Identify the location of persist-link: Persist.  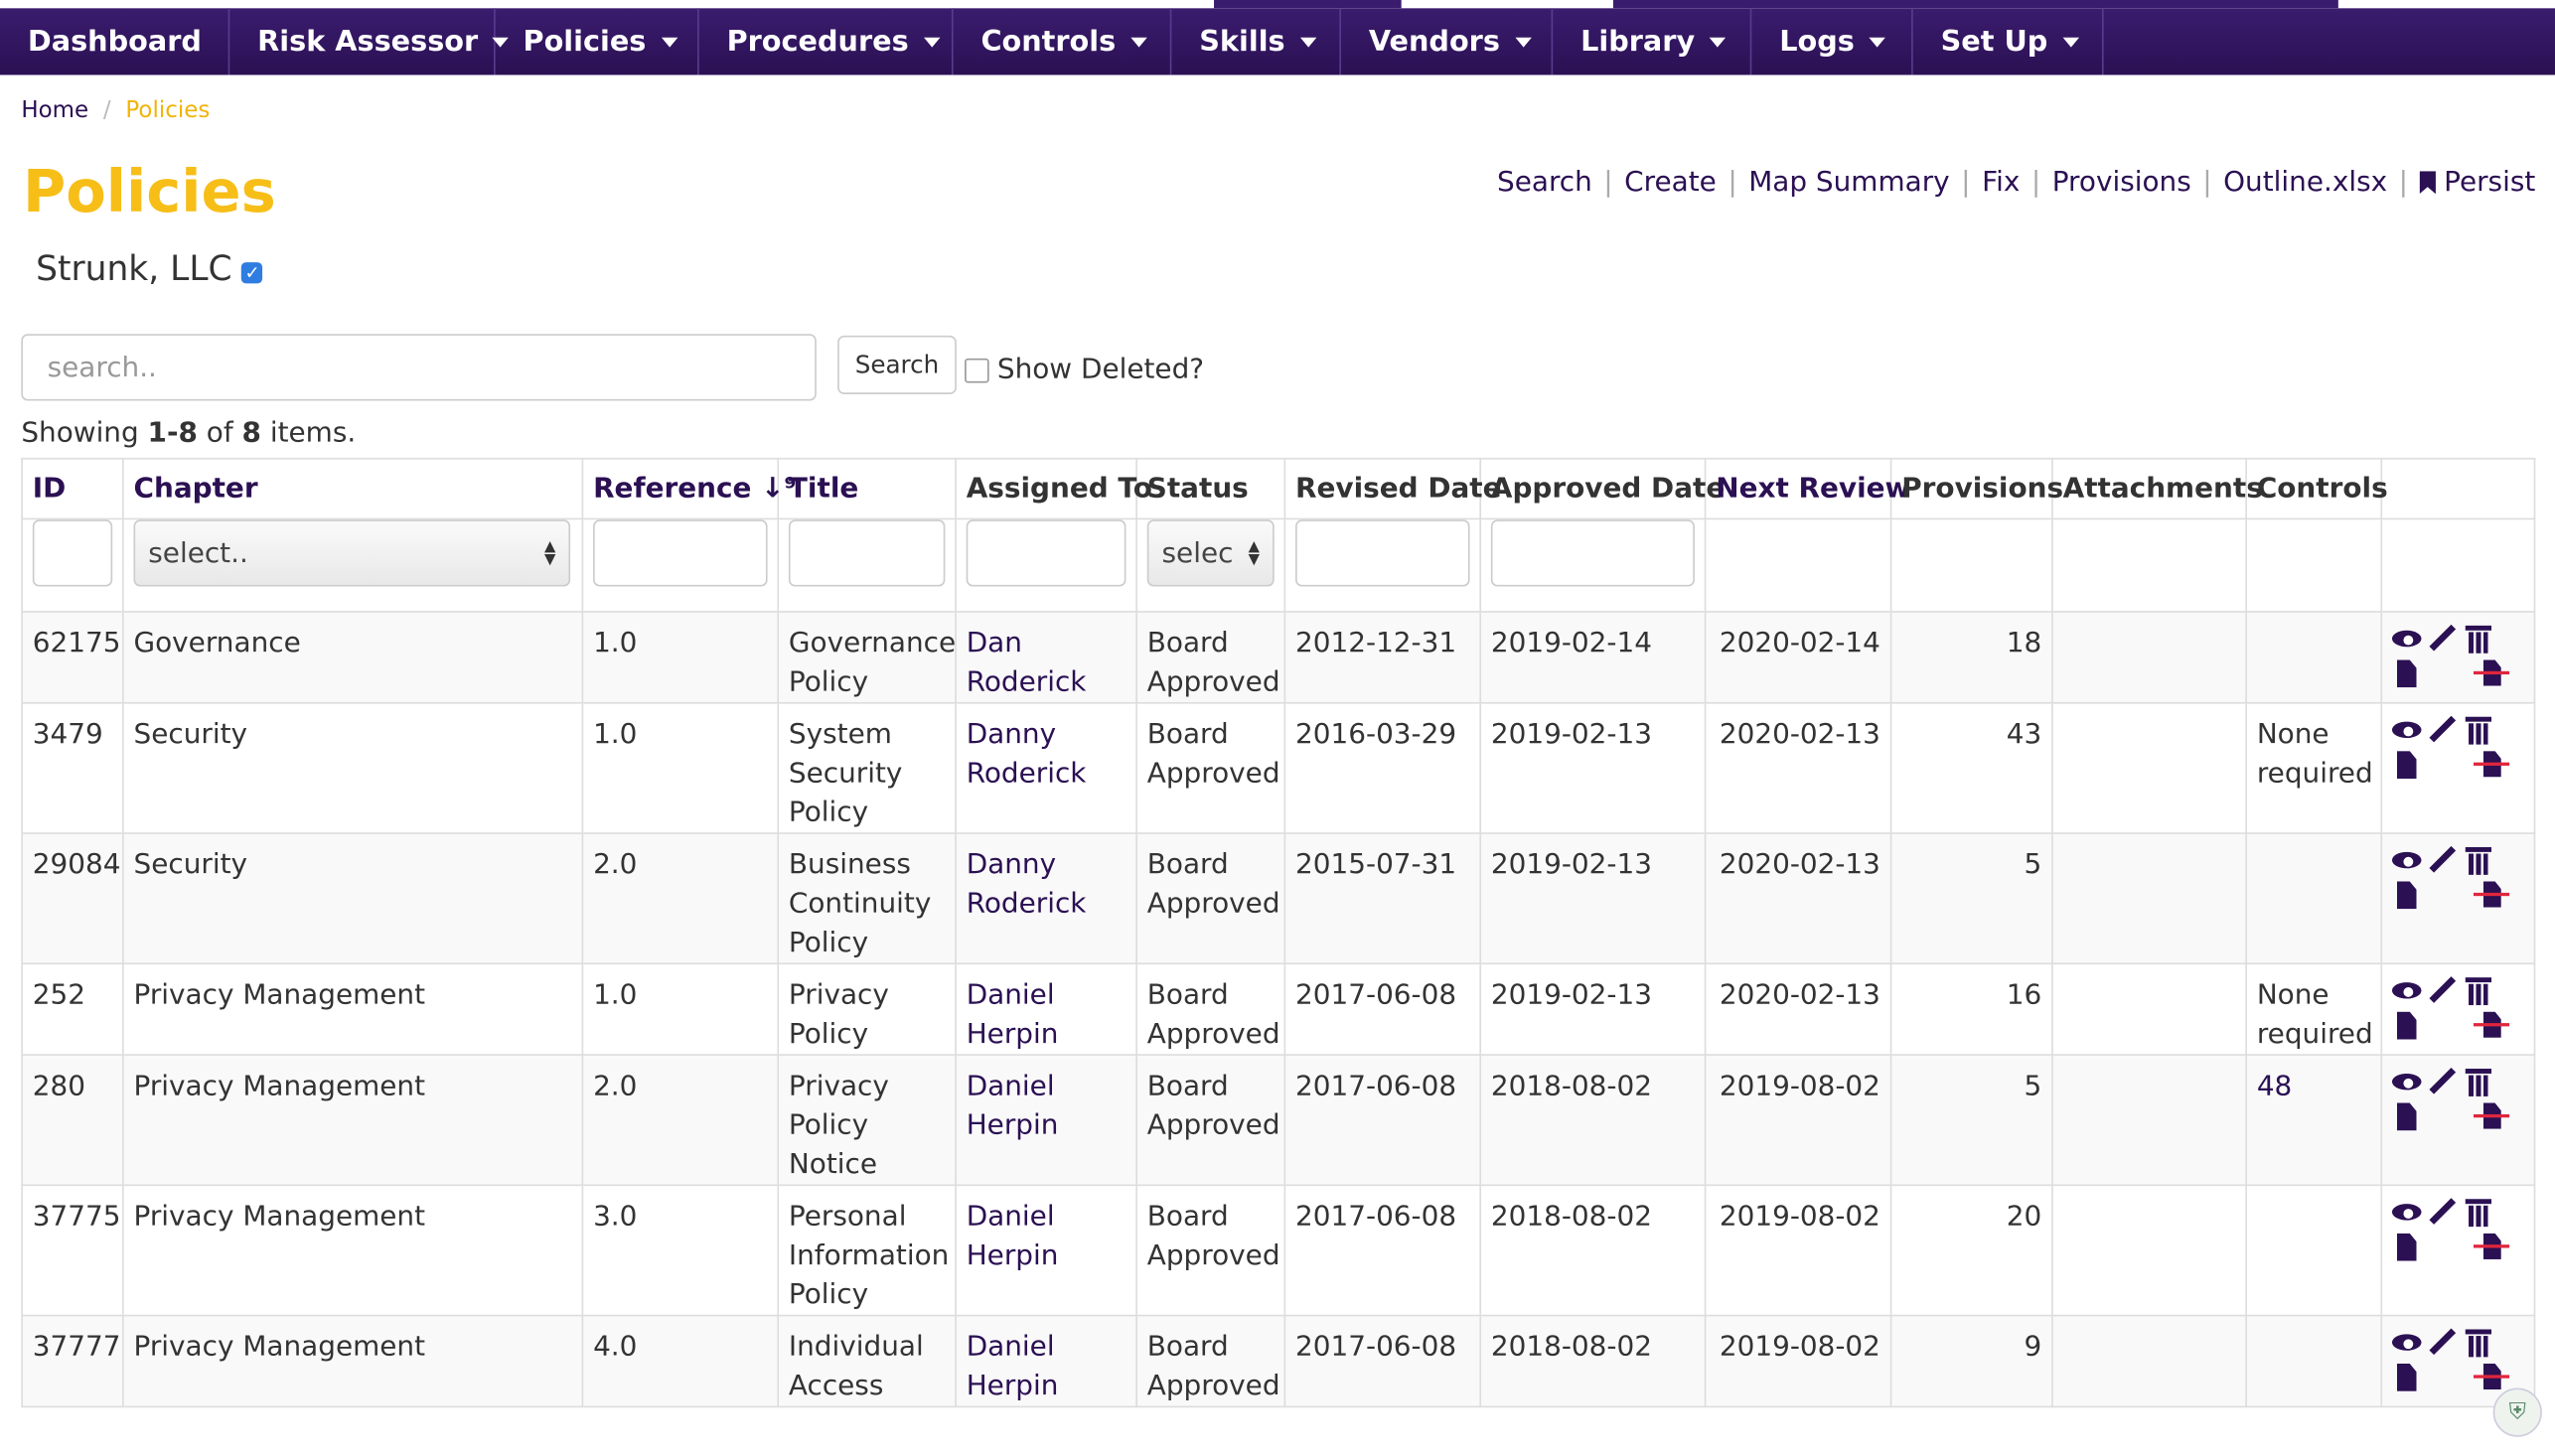
(2489, 182).